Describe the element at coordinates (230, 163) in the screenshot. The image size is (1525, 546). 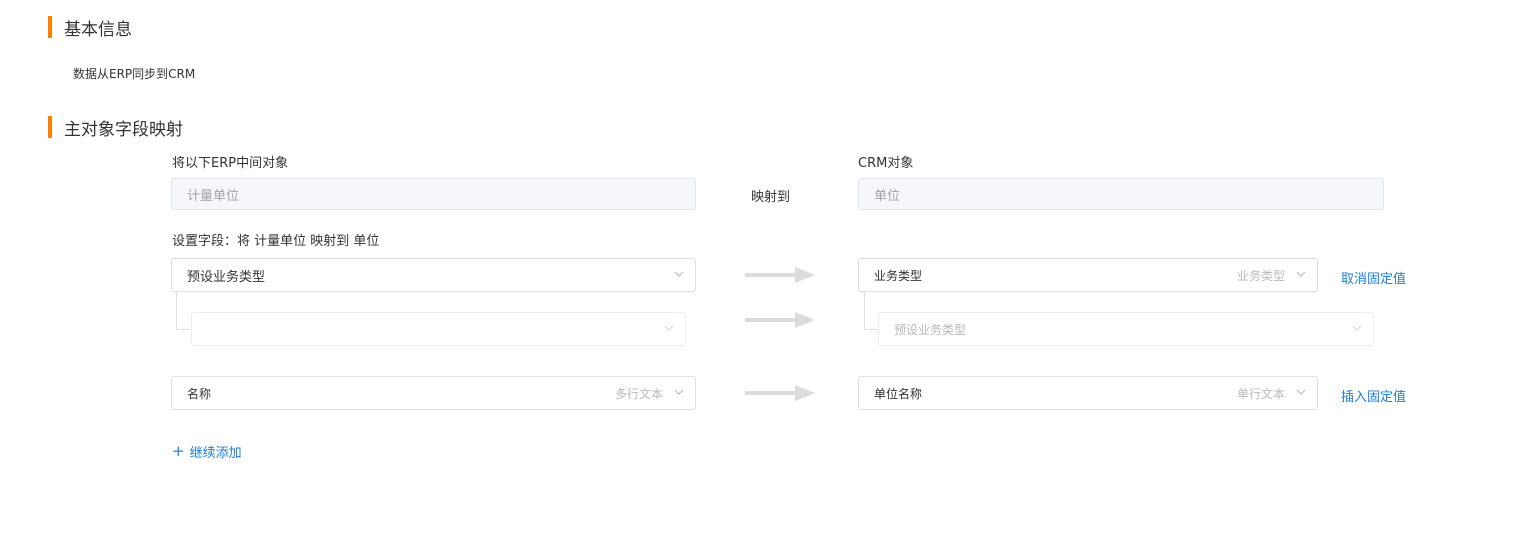
I see `source-object-label: 将以下ERP中间对象` at that location.